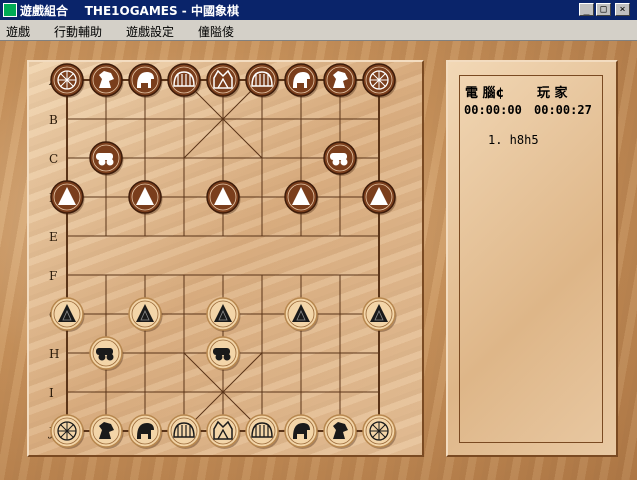 The width and height of the screenshot is (637, 480). I want to click on row-label: E, so click(53, 237).